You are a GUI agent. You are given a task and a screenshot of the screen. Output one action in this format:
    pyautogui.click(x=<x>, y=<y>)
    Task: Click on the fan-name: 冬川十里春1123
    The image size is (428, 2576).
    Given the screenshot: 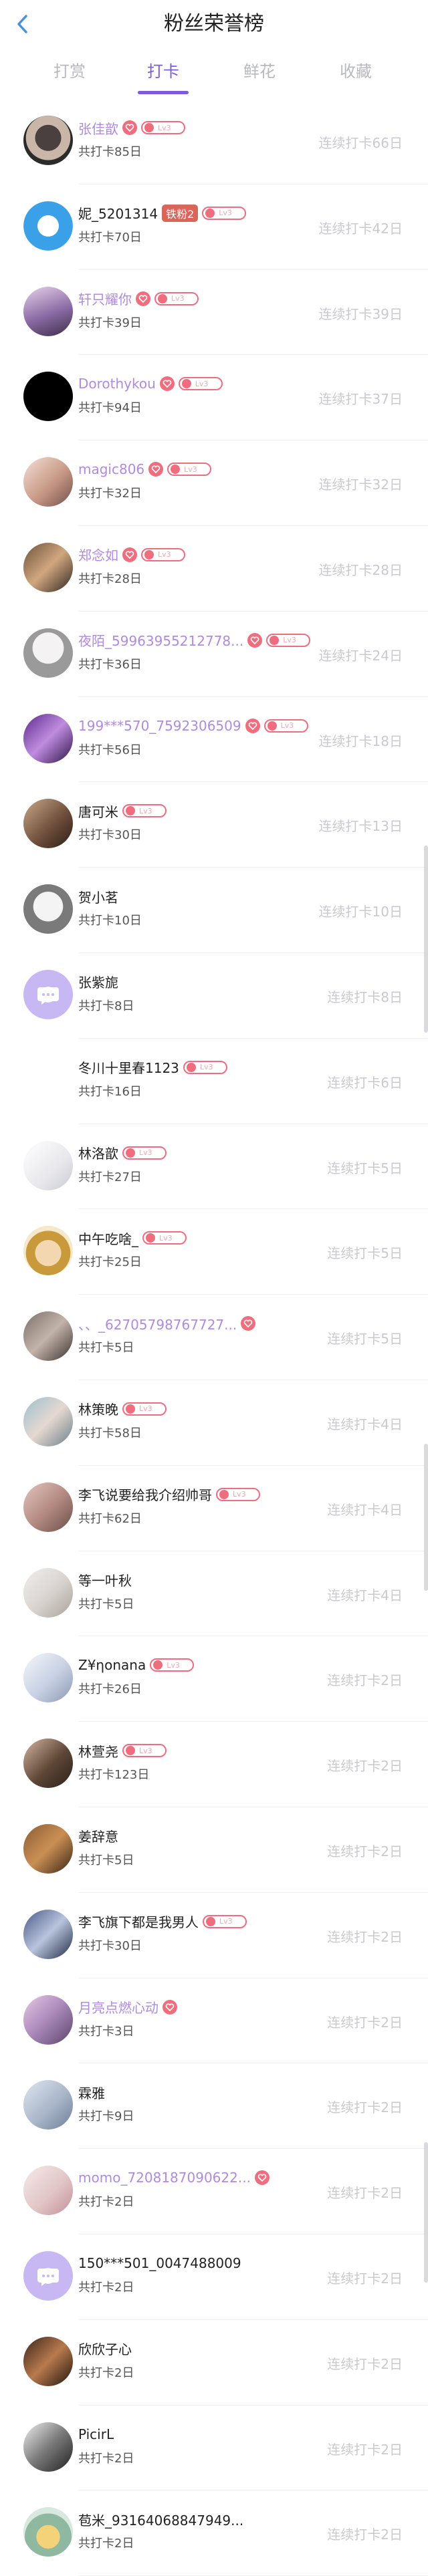 What is the action you would take?
    pyautogui.click(x=128, y=1067)
    